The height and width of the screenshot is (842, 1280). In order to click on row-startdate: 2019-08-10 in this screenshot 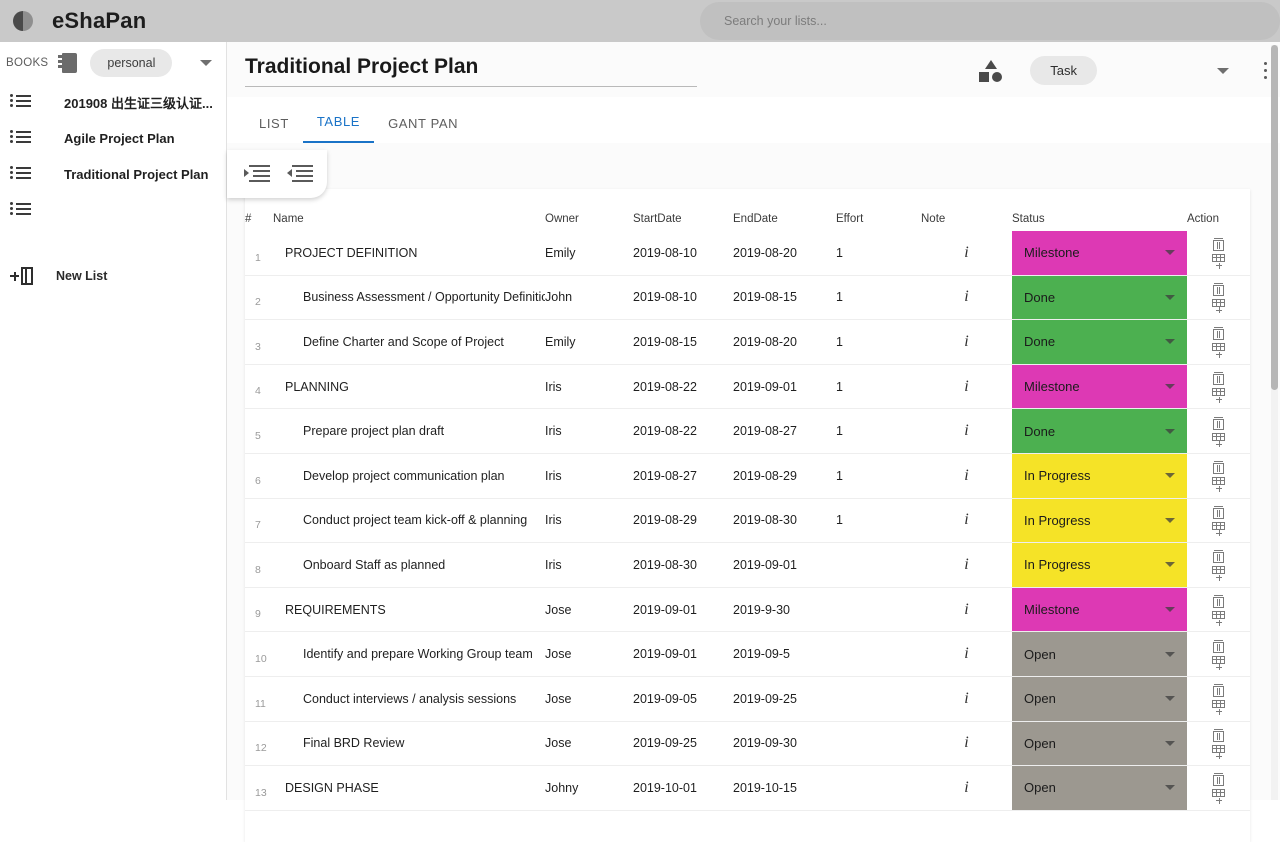, I will do `click(683, 297)`.